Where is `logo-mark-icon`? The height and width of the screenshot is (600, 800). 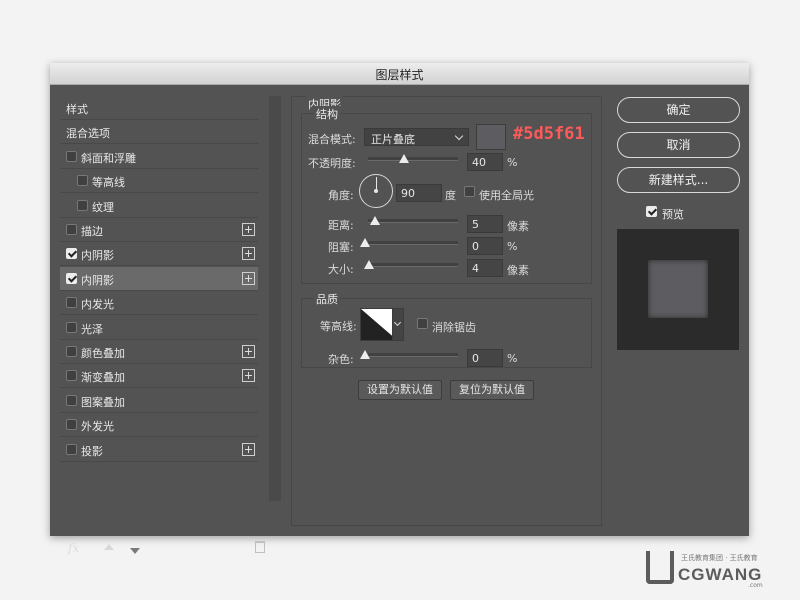 logo-mark-icon is located at coordinates (660, 567).